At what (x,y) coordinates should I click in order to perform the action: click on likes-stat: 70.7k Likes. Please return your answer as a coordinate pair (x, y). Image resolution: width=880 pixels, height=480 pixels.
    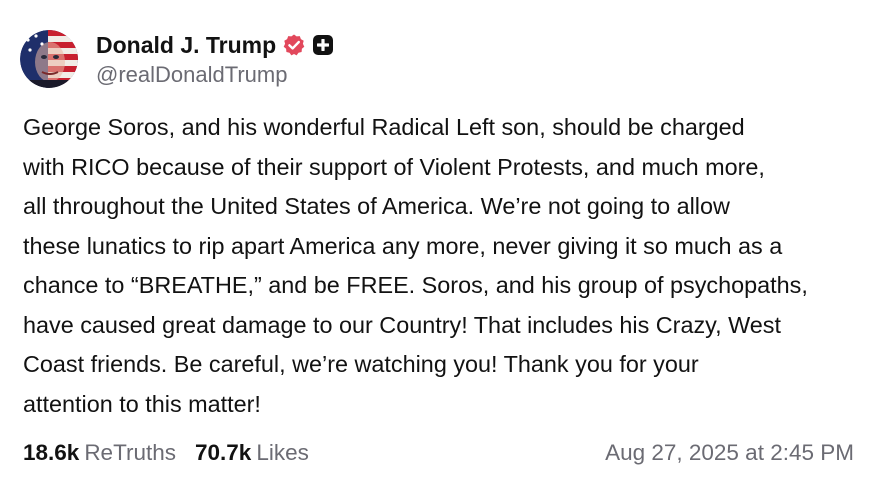
    Looking at the image, I should click on (252, 453).